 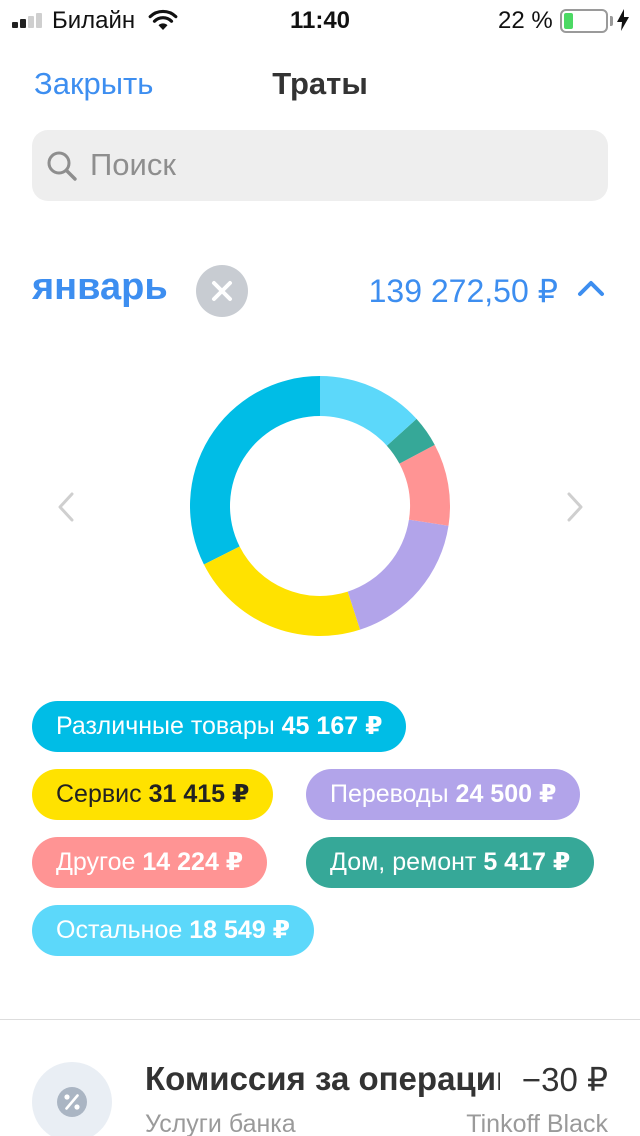 I want to click on month-label: январь, so click(x=100, y=287).